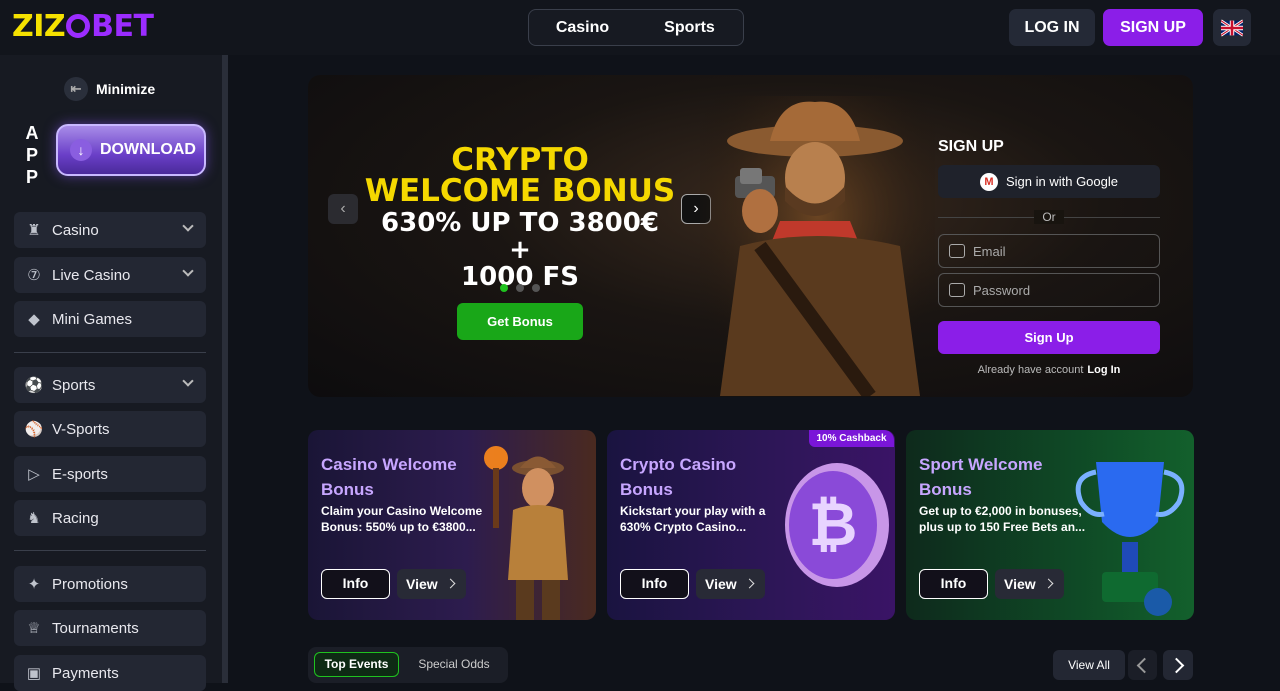  I want to click on email-placeholder: Email, so click(989, 251).